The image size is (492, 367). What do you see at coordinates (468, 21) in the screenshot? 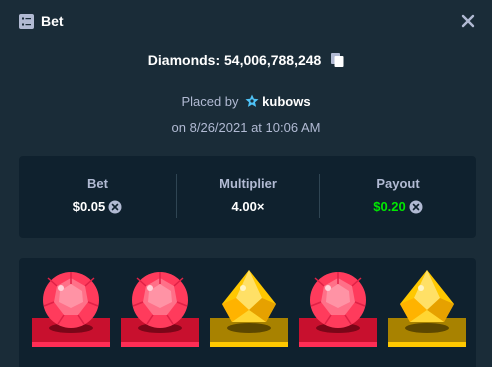
I see `close-icon` at bounding box center [468, 21].